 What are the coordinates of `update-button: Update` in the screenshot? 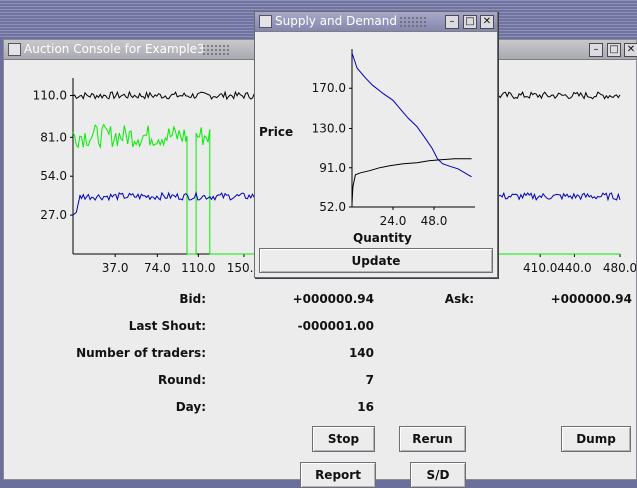 It's located at (376, 260).